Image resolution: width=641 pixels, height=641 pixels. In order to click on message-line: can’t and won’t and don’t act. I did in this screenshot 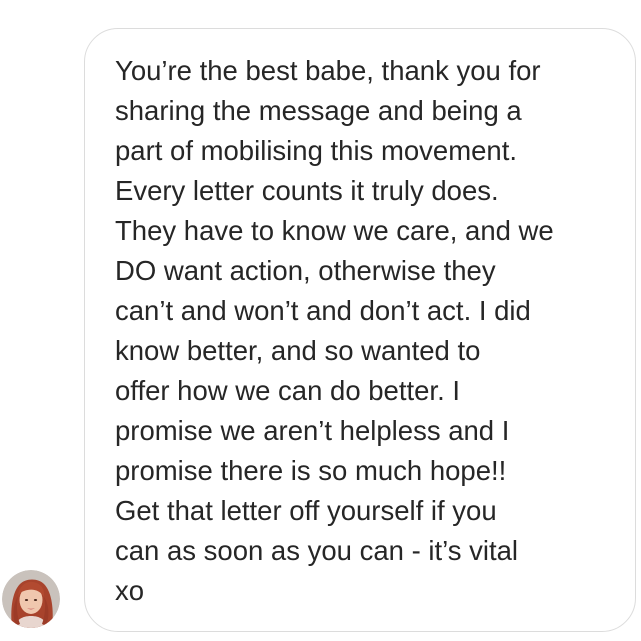, I will do `click(323, 310)`.